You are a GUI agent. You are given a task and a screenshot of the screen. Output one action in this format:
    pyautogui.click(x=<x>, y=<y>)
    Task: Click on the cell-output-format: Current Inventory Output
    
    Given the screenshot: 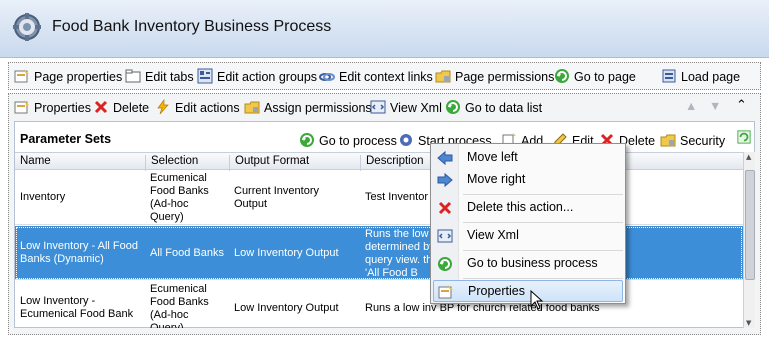 What is the action you would take?
    pyautogui.click(x=276, y=197)
    